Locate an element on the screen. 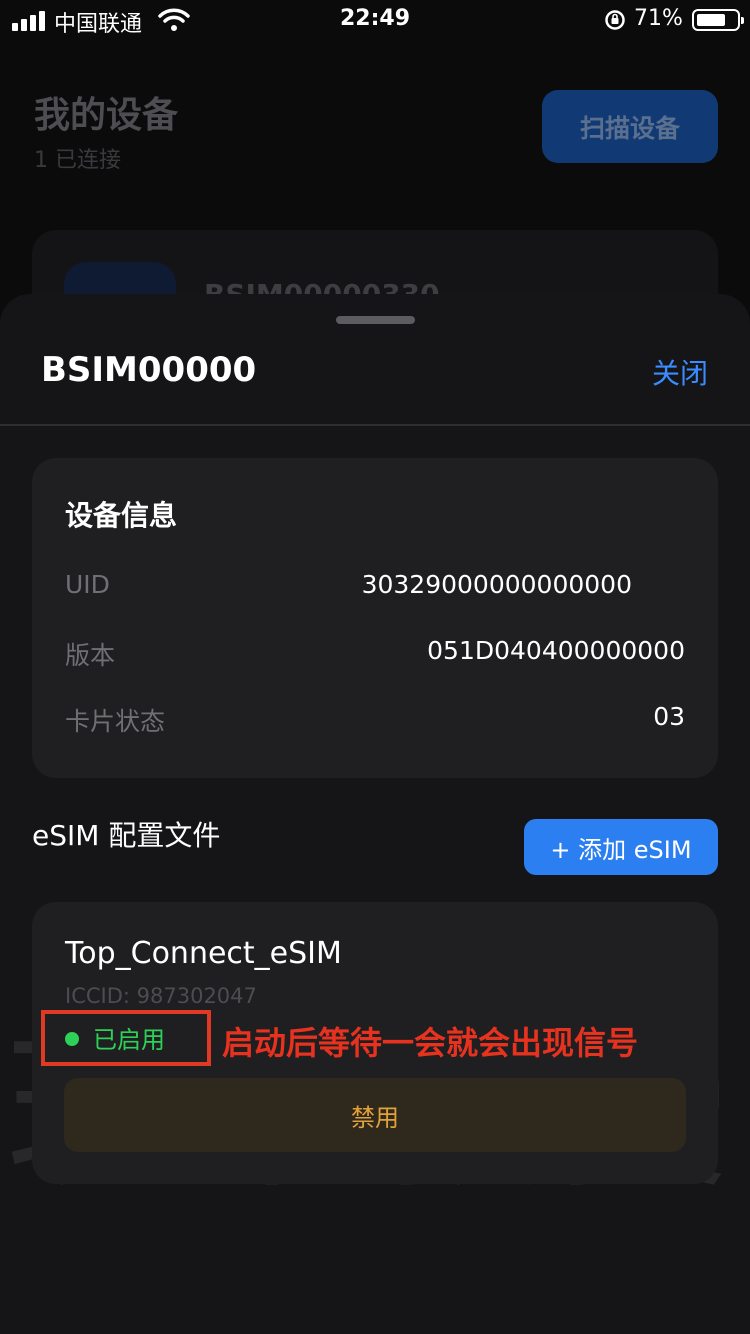  info-row-uid: UID 30329000000000000 is located at coordinates (375, 590).